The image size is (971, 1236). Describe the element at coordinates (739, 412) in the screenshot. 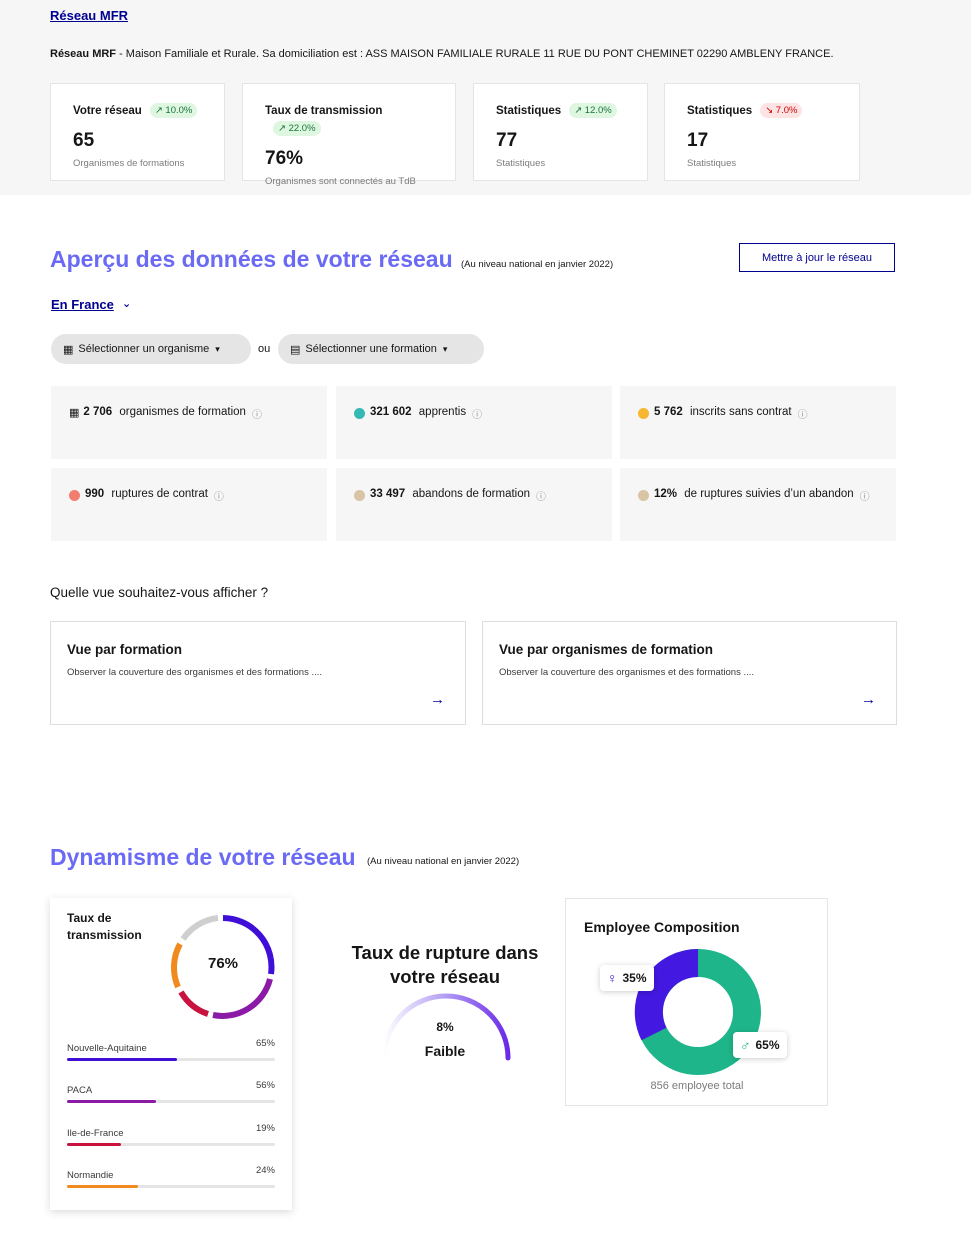

I see `stat-label: inscrits sans contrat` at that location.